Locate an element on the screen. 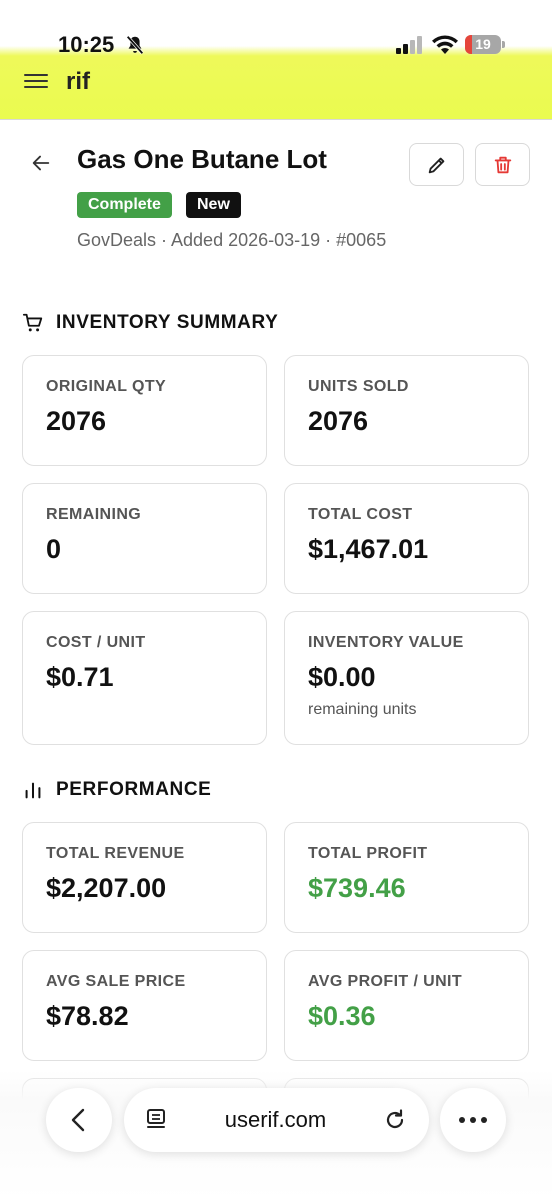 This screenshot has width=552, height=1200. app-header: 10:25 19 rif is located at coordinates (276, 60).